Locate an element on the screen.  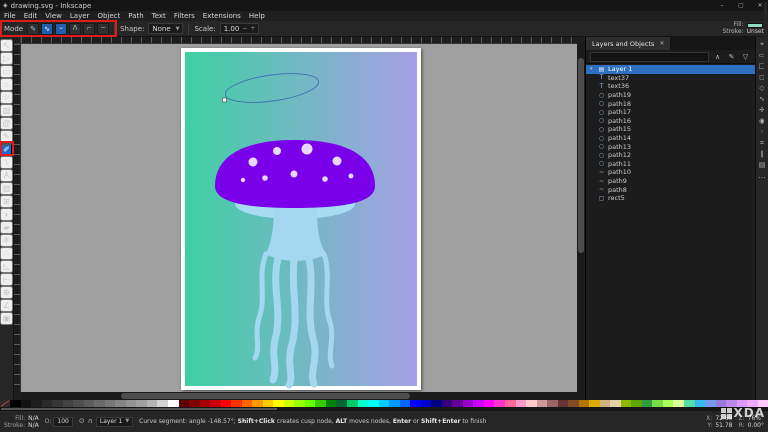
vscroll-thumb is located at coordinates (581, 155).